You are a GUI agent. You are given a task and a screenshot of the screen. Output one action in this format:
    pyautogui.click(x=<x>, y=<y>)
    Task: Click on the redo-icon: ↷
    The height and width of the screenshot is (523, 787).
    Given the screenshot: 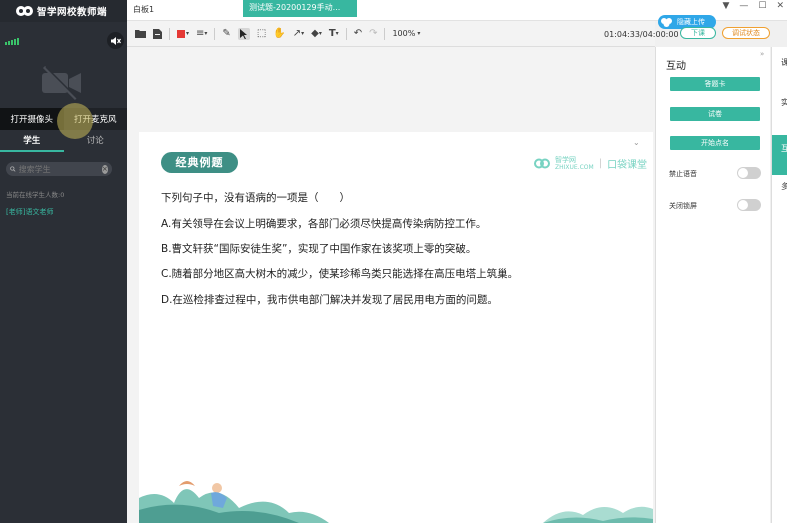 What is the action you would take?
    pyautogui.click(x=373, y=33)
    